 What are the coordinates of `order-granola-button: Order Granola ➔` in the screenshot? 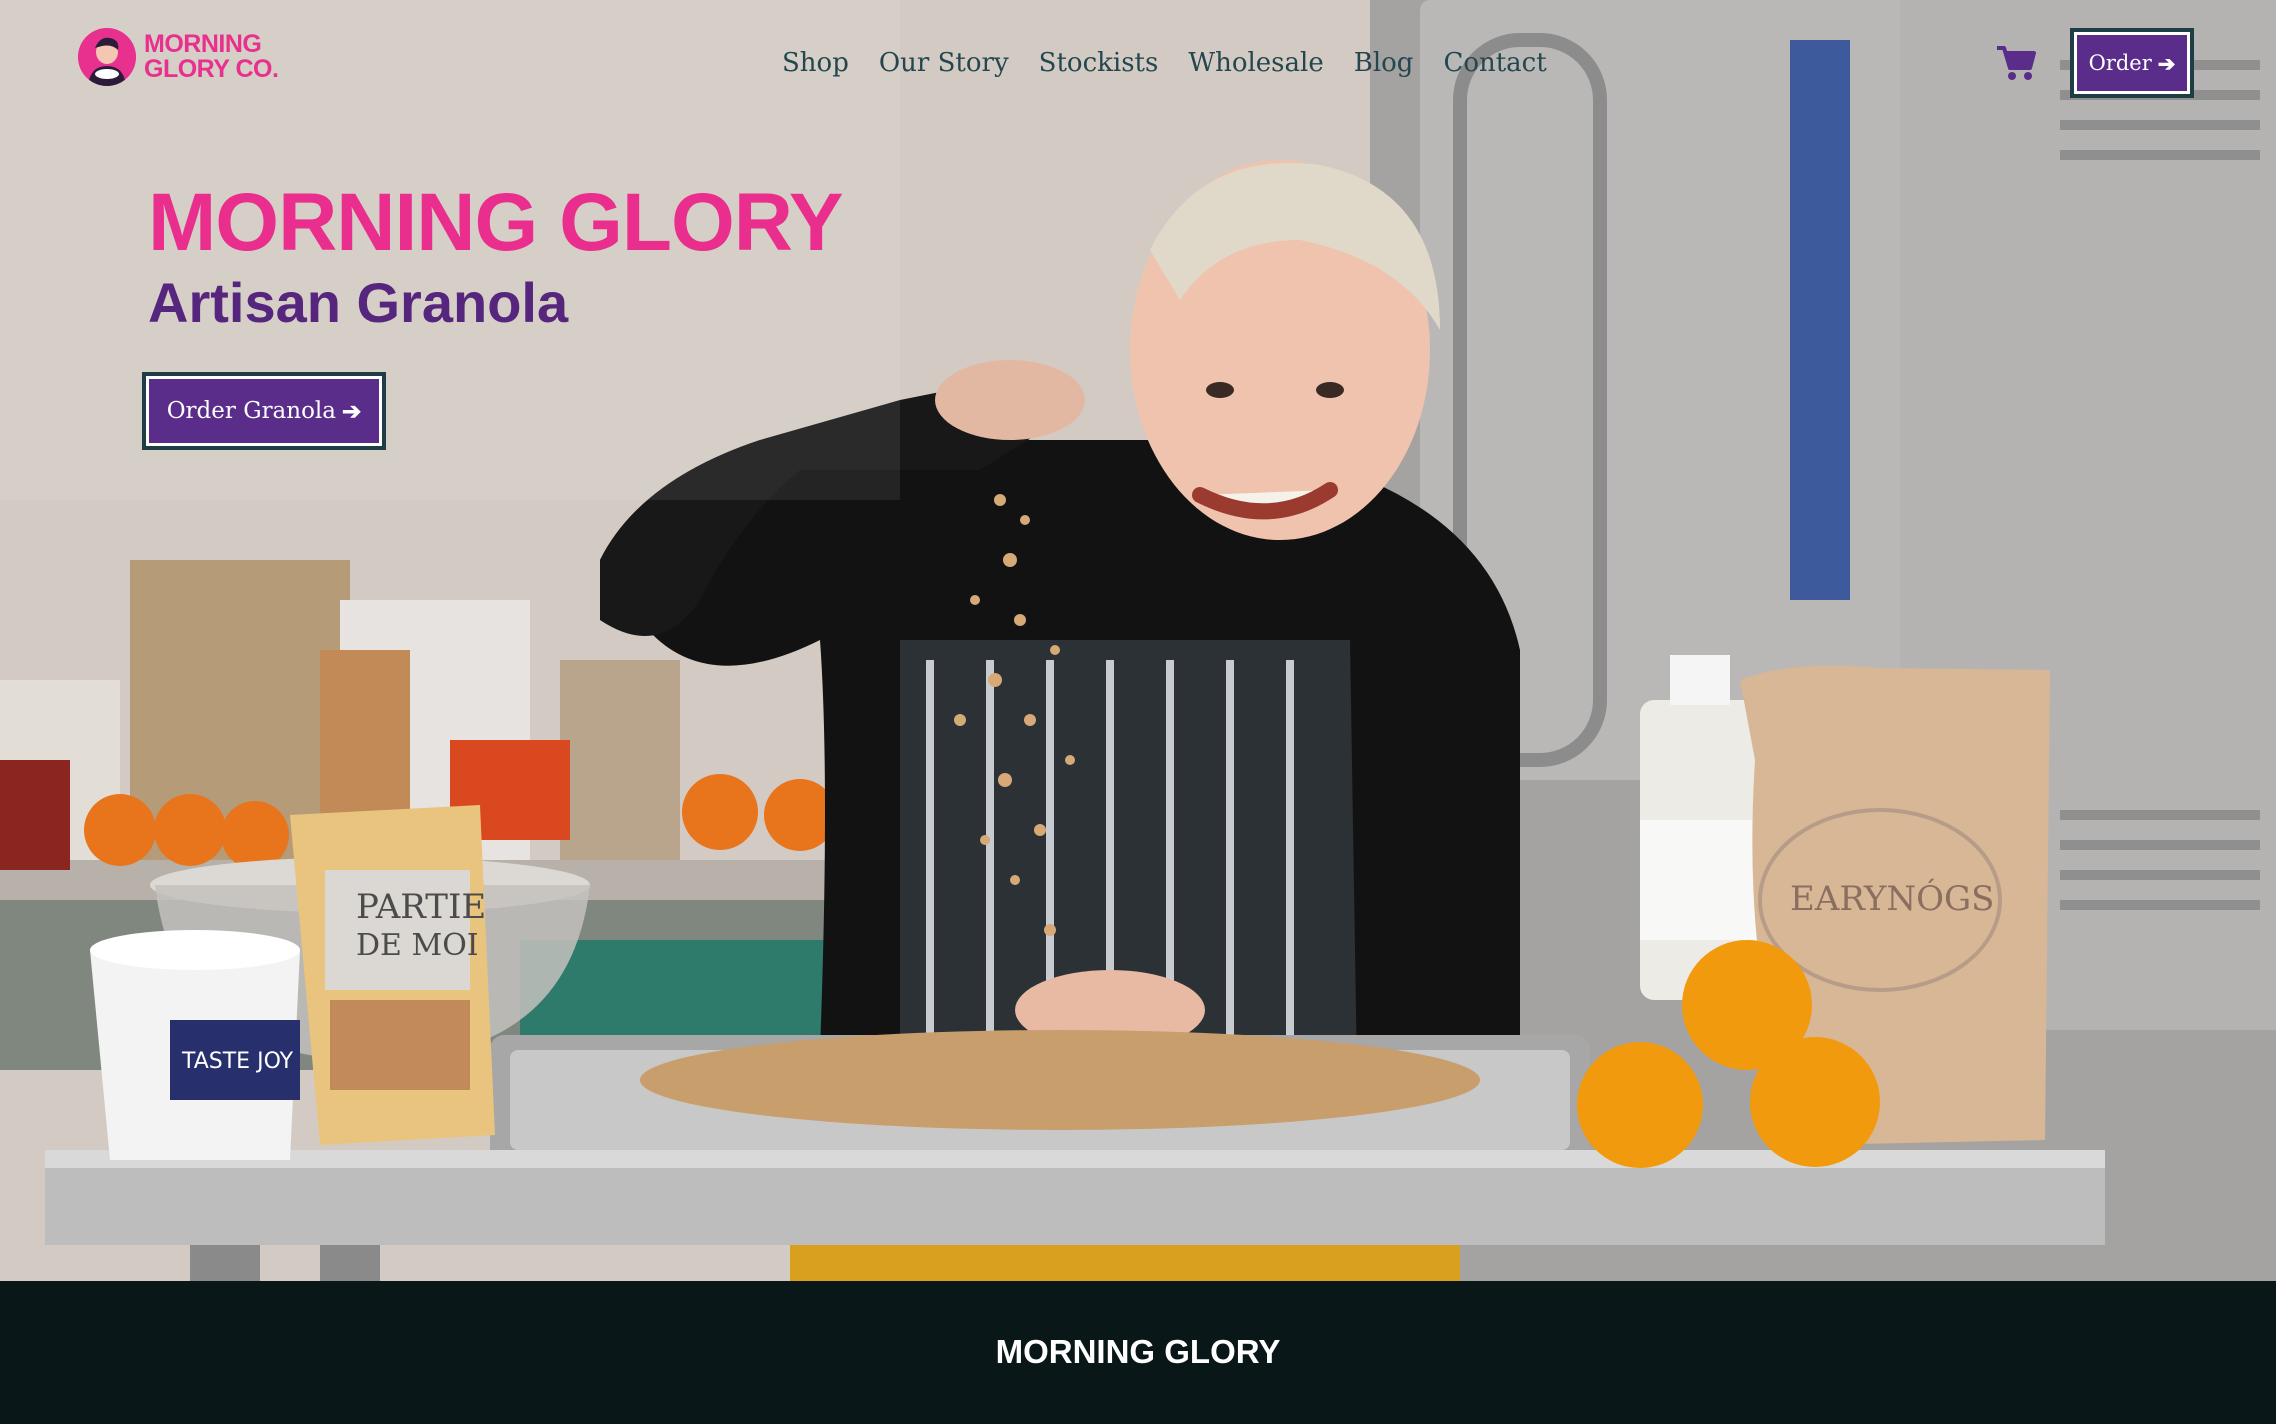 It's located at (264, 411).